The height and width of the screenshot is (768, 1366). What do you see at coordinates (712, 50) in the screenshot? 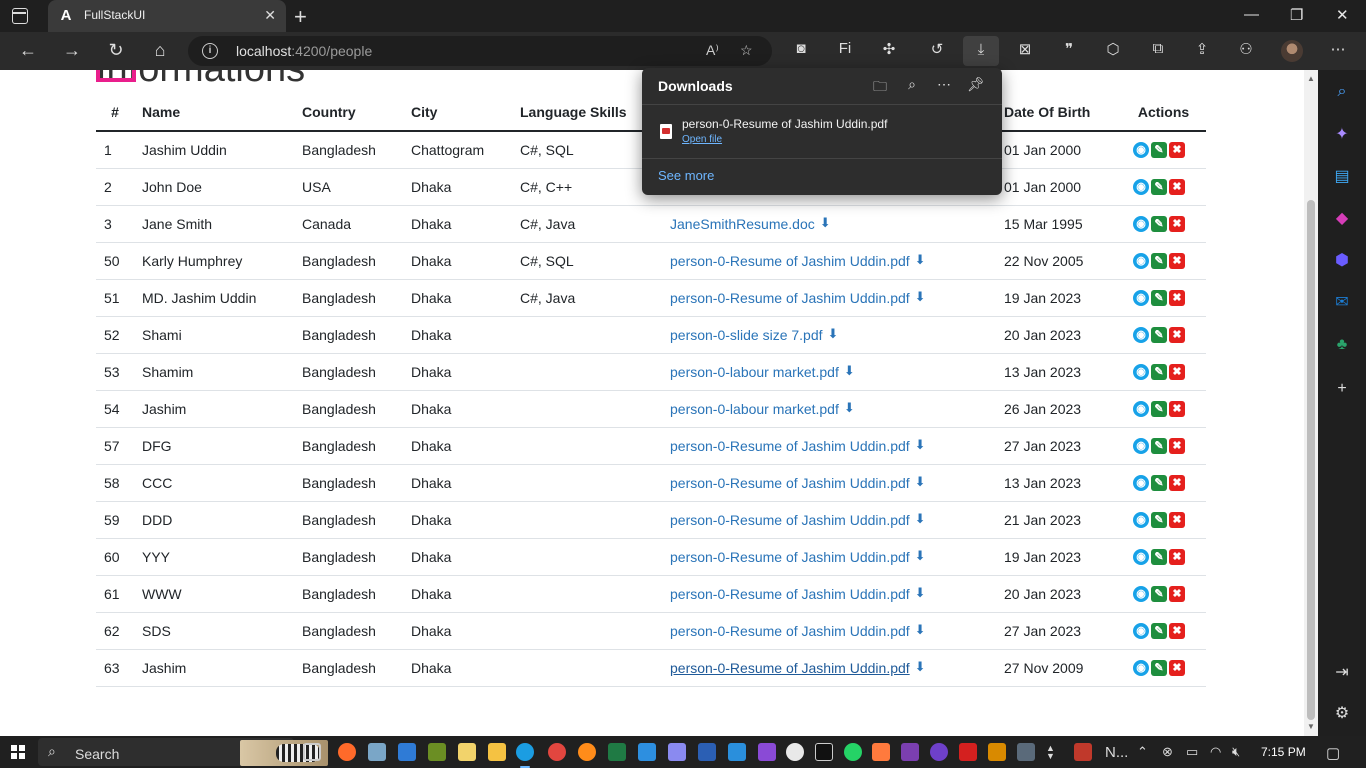
I see `read-aloud-icon: A⁾` at bounding box center [712, 50].